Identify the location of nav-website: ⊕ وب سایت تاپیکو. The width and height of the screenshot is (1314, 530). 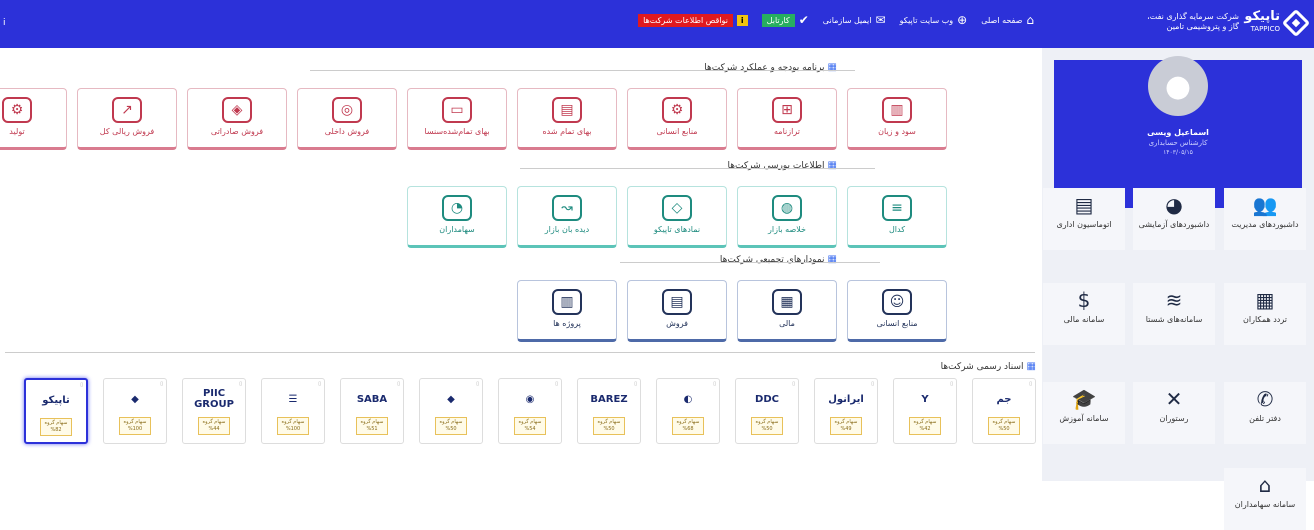
(934, 20).